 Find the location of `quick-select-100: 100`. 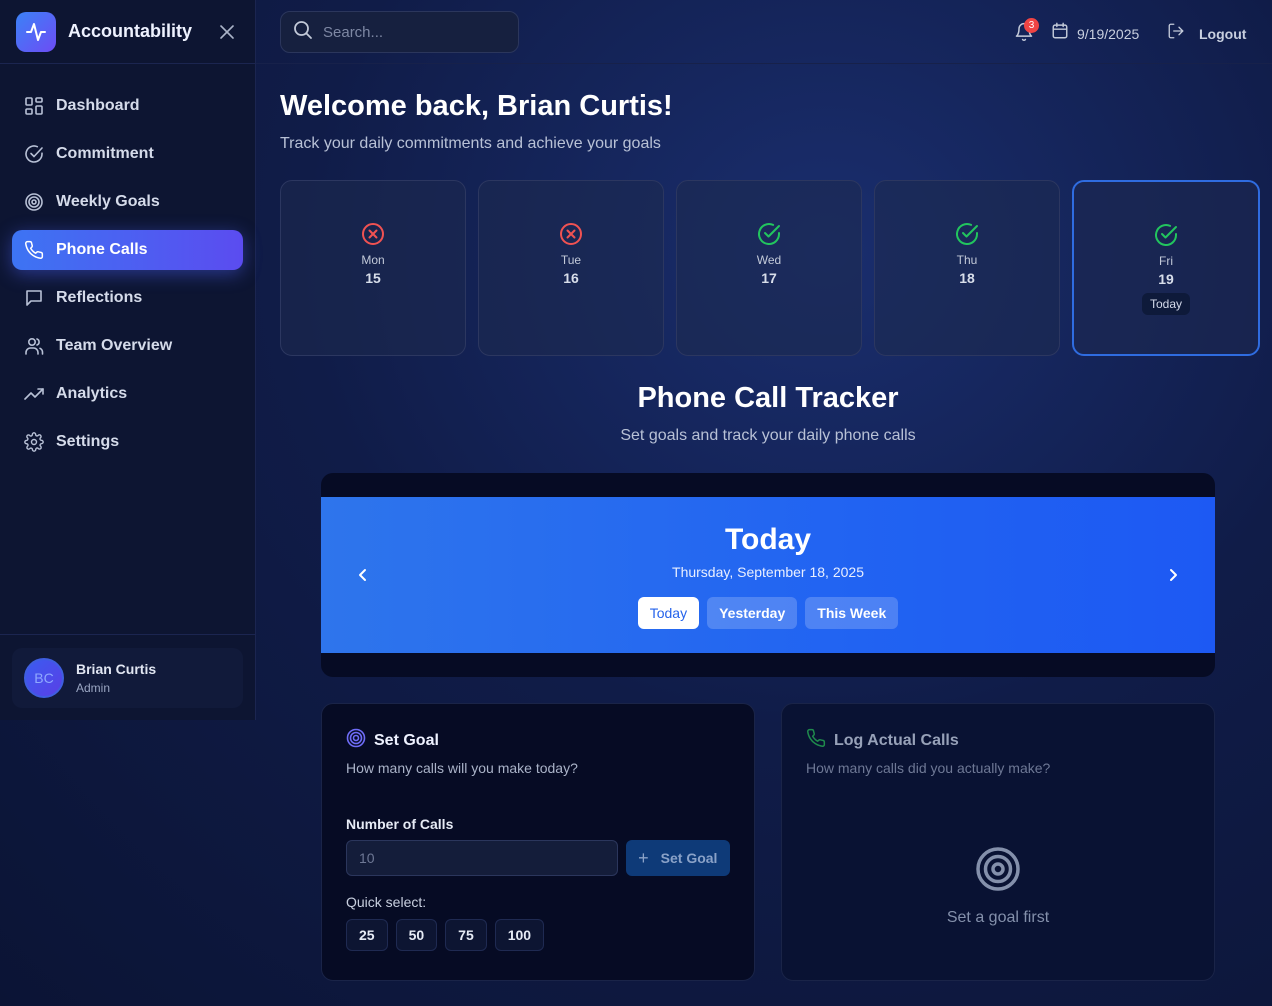

quick-select-100: 100 is located at coordinates (519, 935).